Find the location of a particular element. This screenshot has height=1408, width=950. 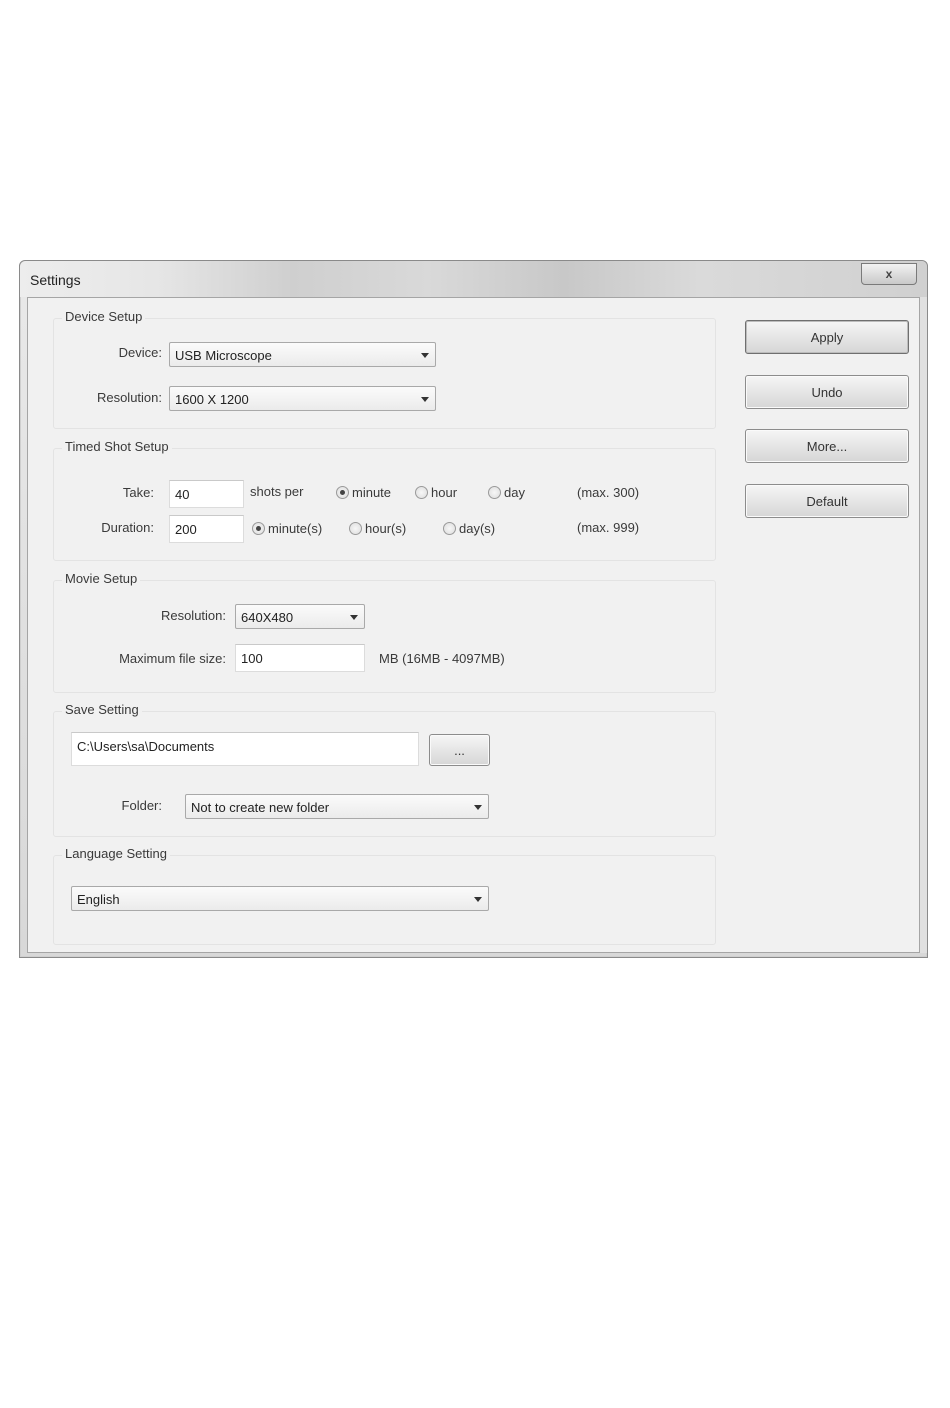

radio-hours: hour(s) is located at coordinates (377, 528).